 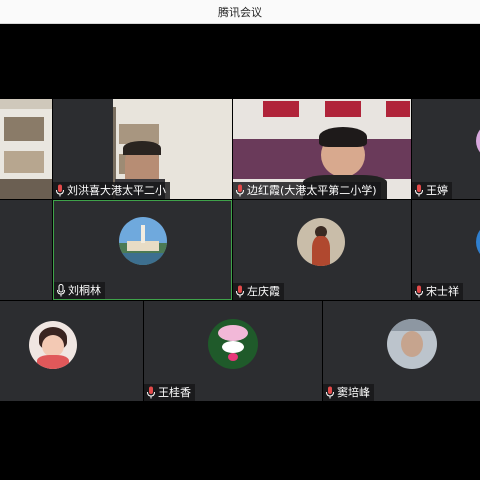 What do you see at coordinates (174, 392) in the screenshot?
I see `participant-name: 王桂香` at bounding box center [174, 392].